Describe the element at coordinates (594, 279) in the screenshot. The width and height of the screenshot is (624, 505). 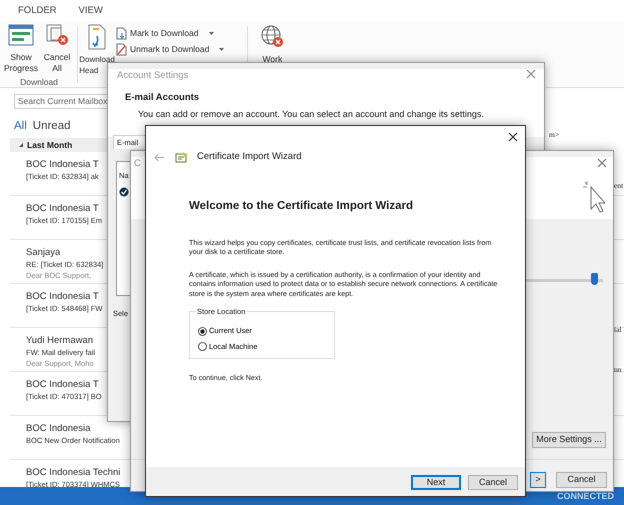
I see `slider-thumb` at that location.